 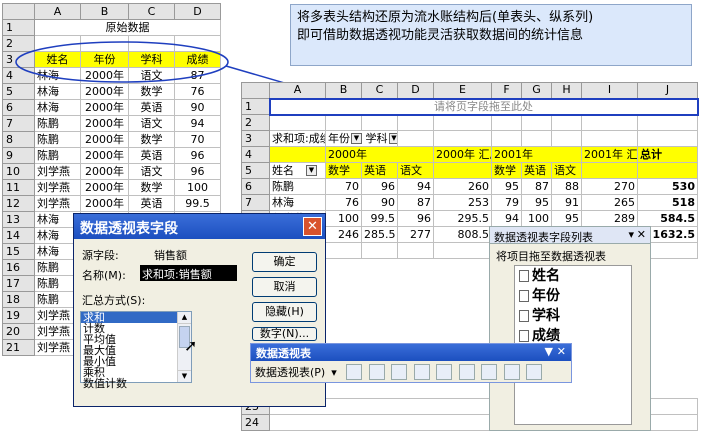 I want to click on corner-cell, so click(x=255, y=90).